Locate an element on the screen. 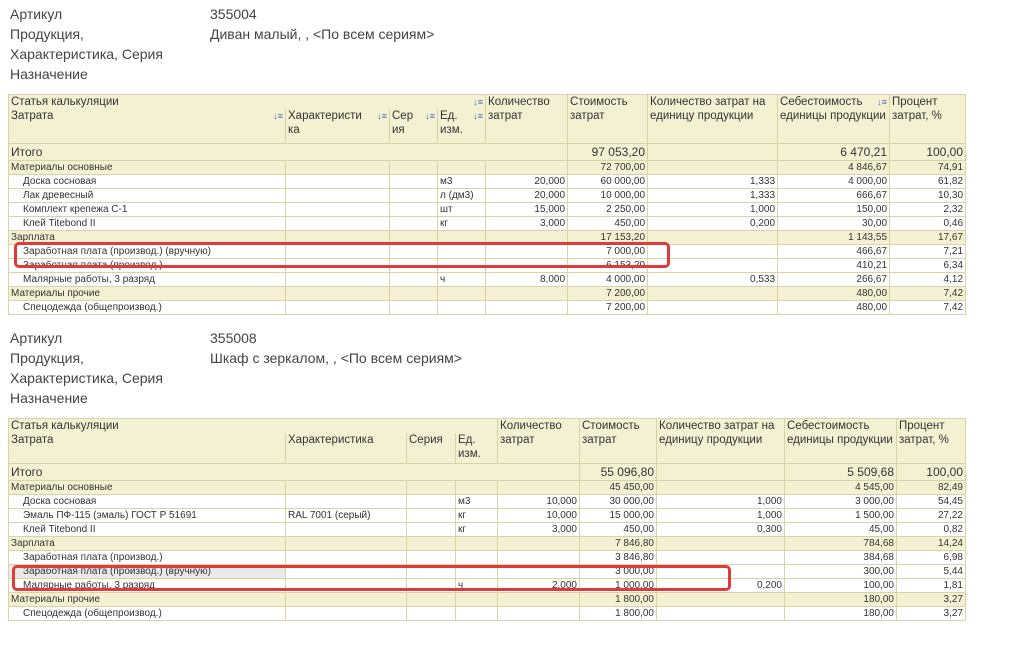  group-row: Зарплата 7 846,80 784,68 14,24 is located at coordinates (487, 543).